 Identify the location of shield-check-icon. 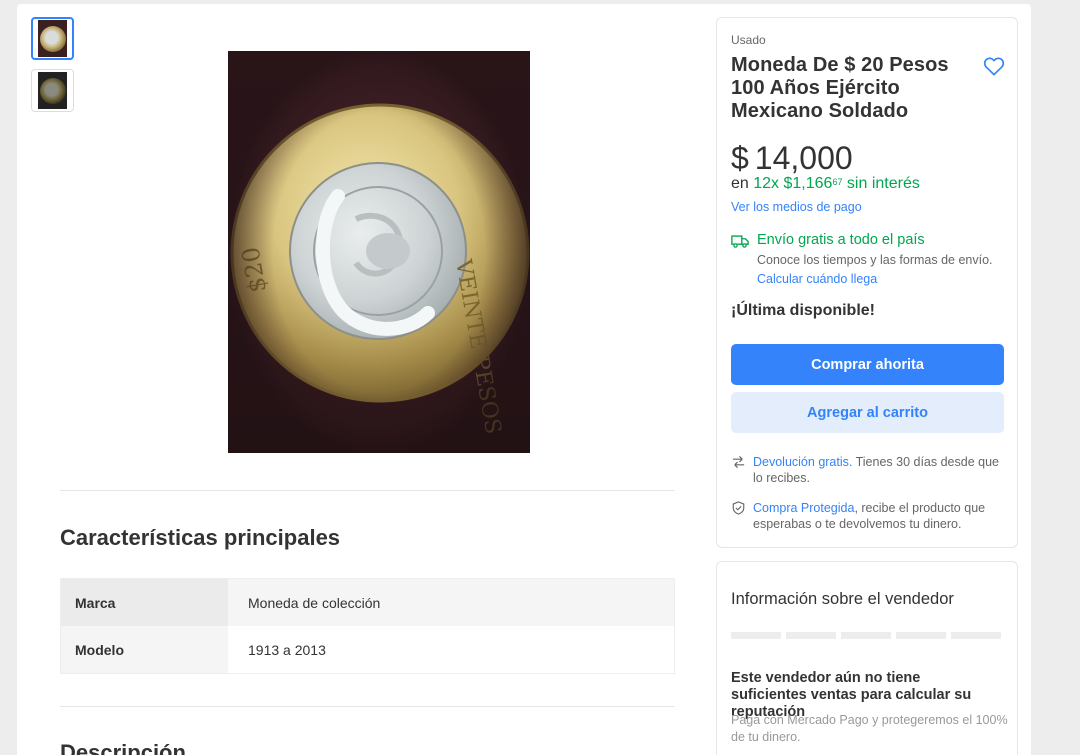
(738, 508).